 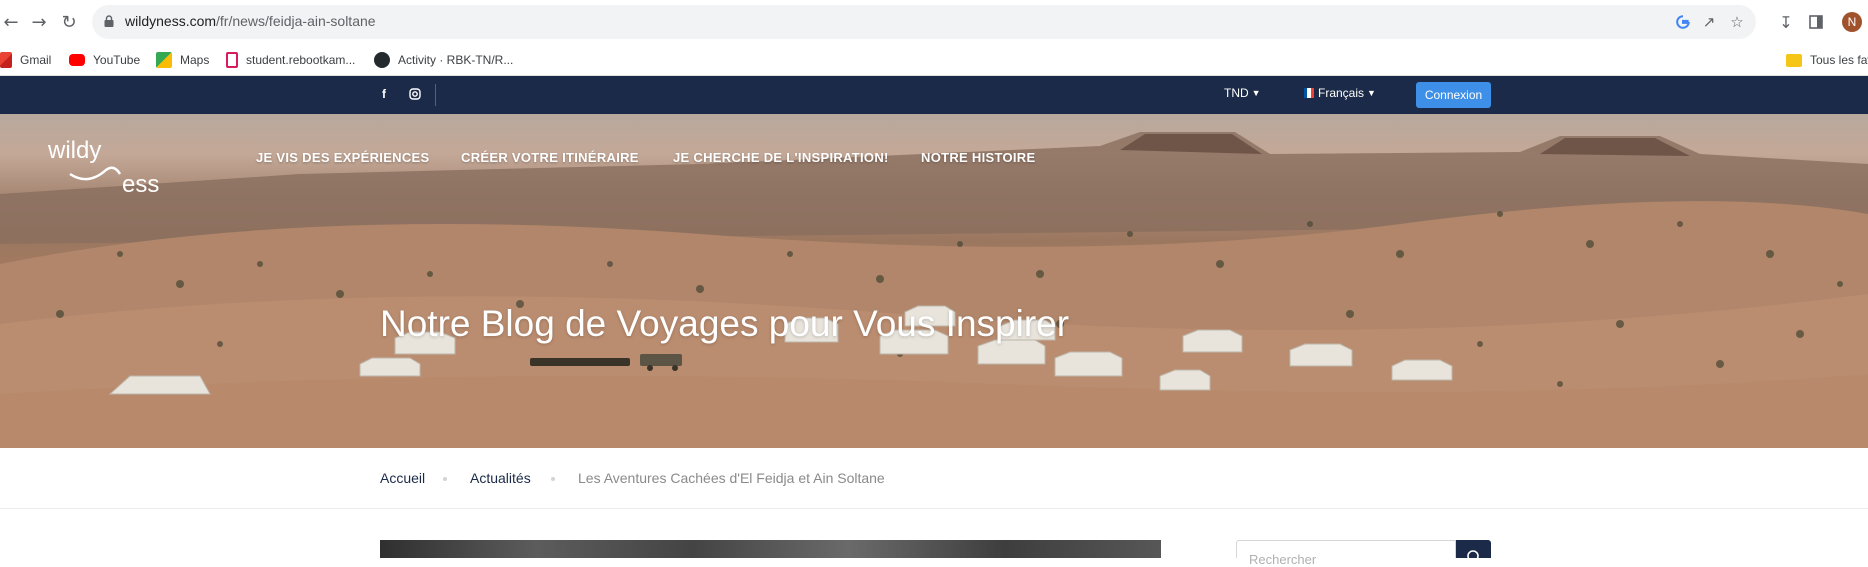 What do you see at coordinates (978, 157) in the screenshot?
I see `nav-our-story: NOTRE HISTOIRE` at bounding box center [978, 157].